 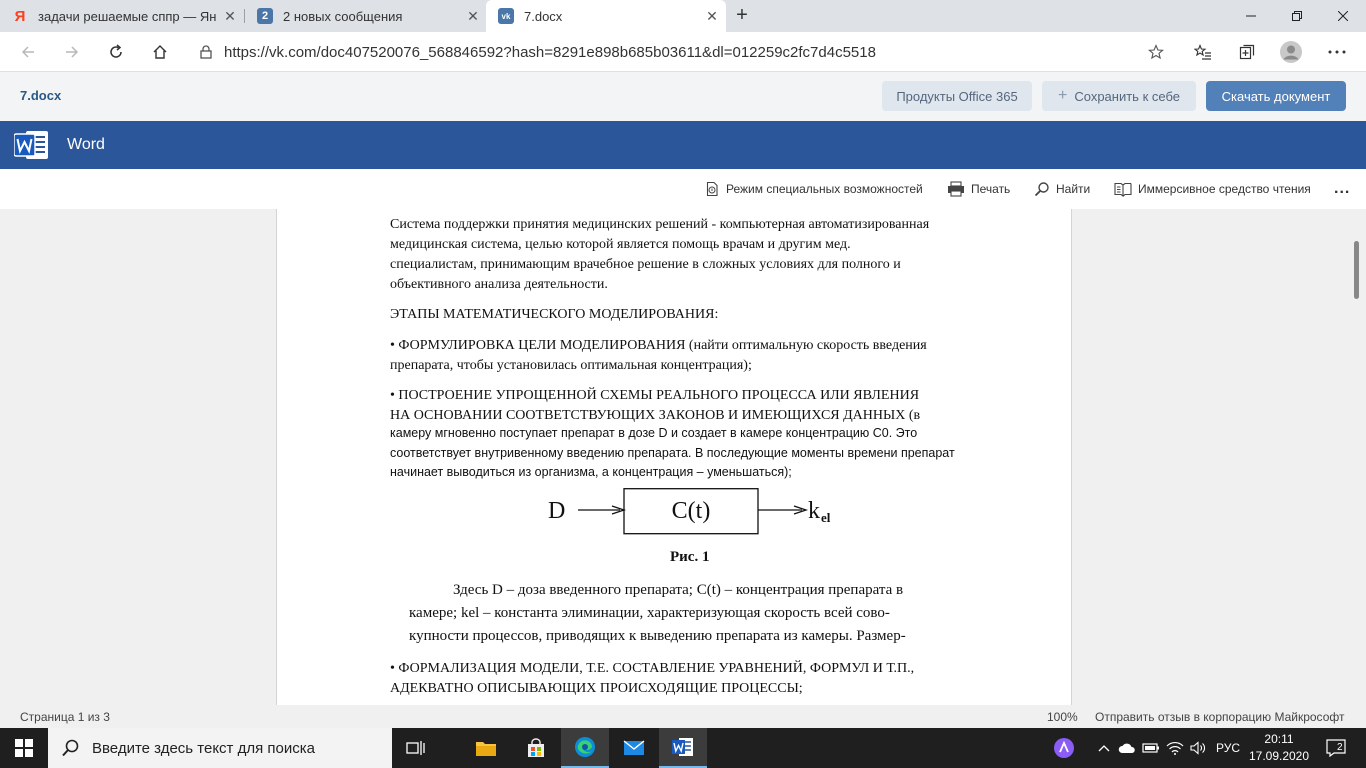 I want to click on reload-icon, so click(x=116, y=51).